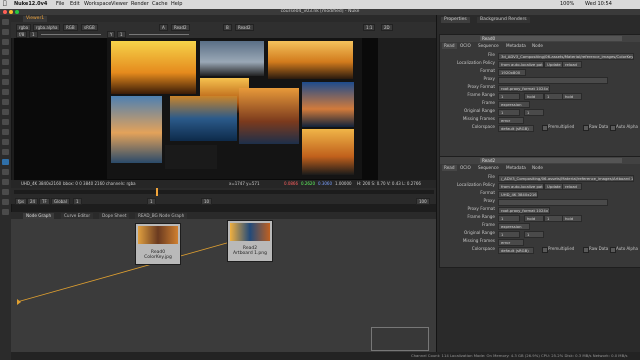 This screenshot has width=640, height=360. I want to click on gamma-field: 1, so click(121, 34).